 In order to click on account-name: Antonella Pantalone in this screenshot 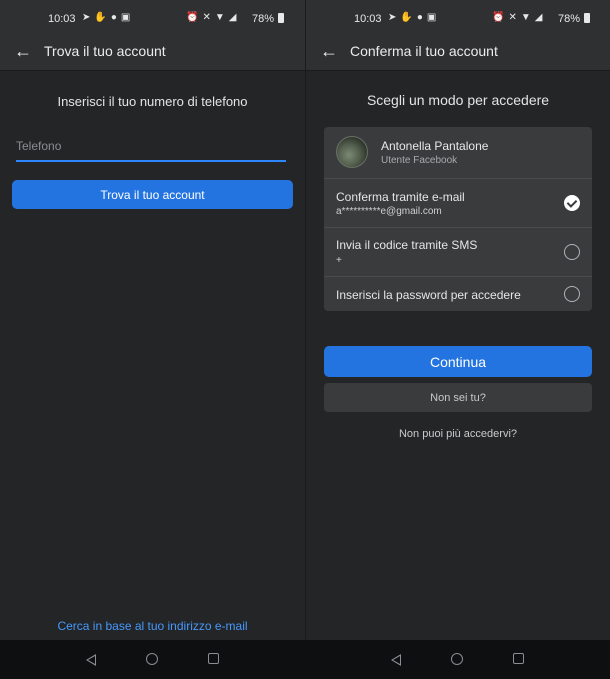, I will do `click(435, 146)`.